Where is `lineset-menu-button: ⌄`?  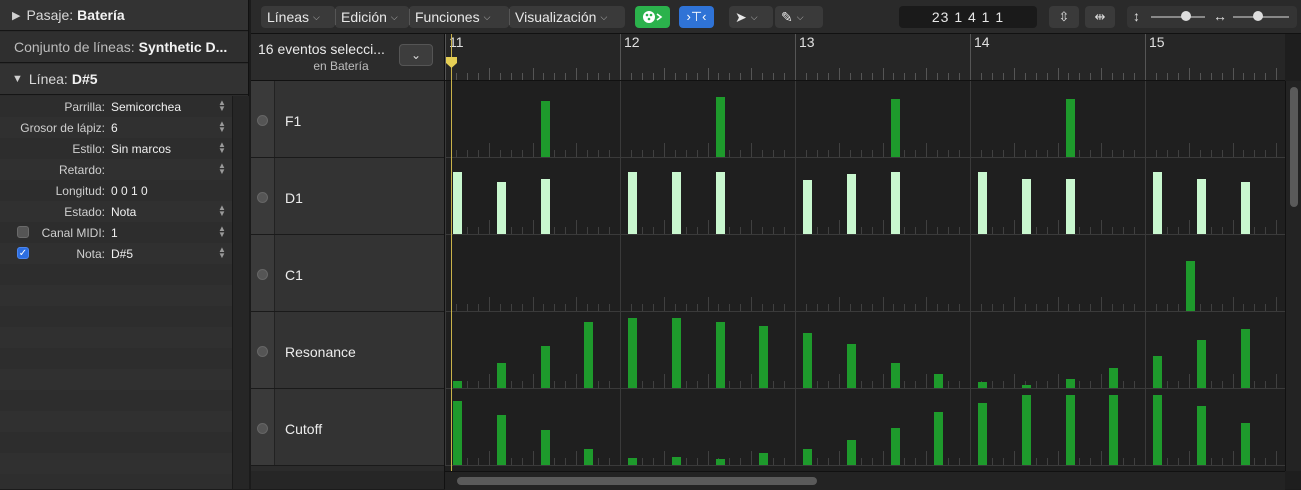 lineset-menu-button: ⌄ is located at coordinates (416, 55).